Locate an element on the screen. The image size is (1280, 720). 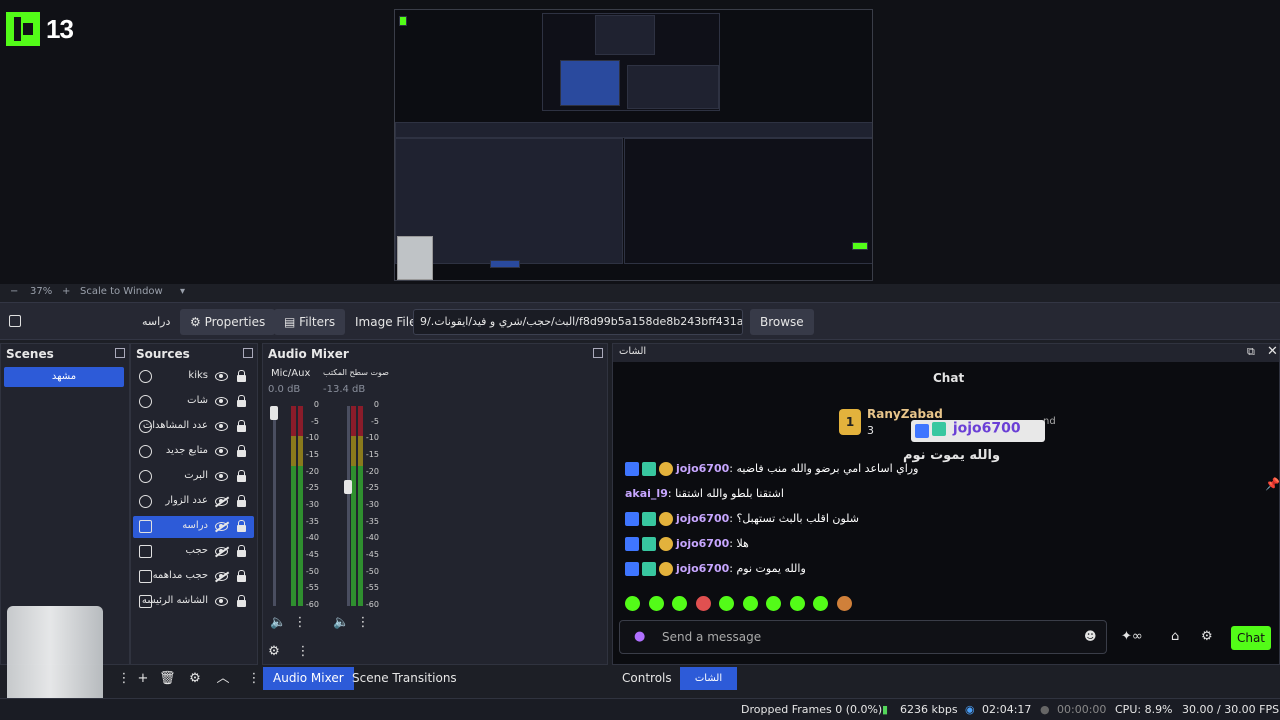
source-item: حجب is located at coordinates (193, 552).